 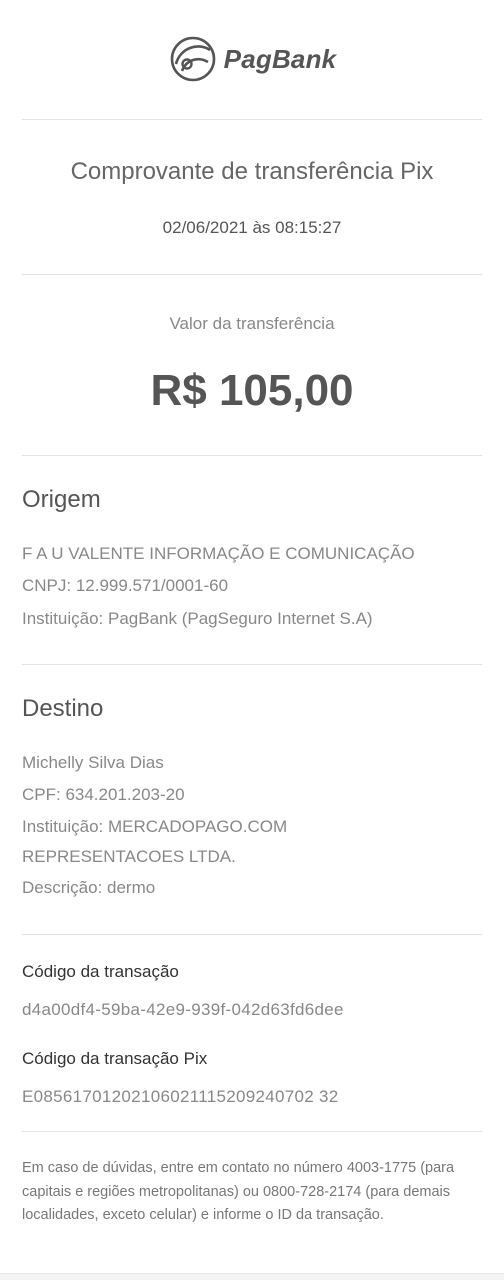 I want to click on destination-document: CPF: 634.201.203-20, so click(x=103, y=794).